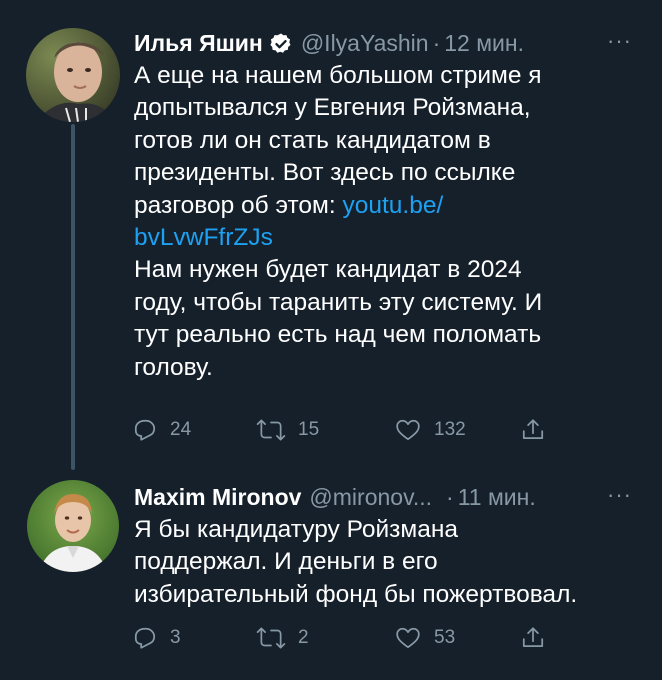 This screenshot has width=662, height=680. I want to click on tweet-header: Maxim Mironov @mironov... · 11 мин., so click(386, 497).